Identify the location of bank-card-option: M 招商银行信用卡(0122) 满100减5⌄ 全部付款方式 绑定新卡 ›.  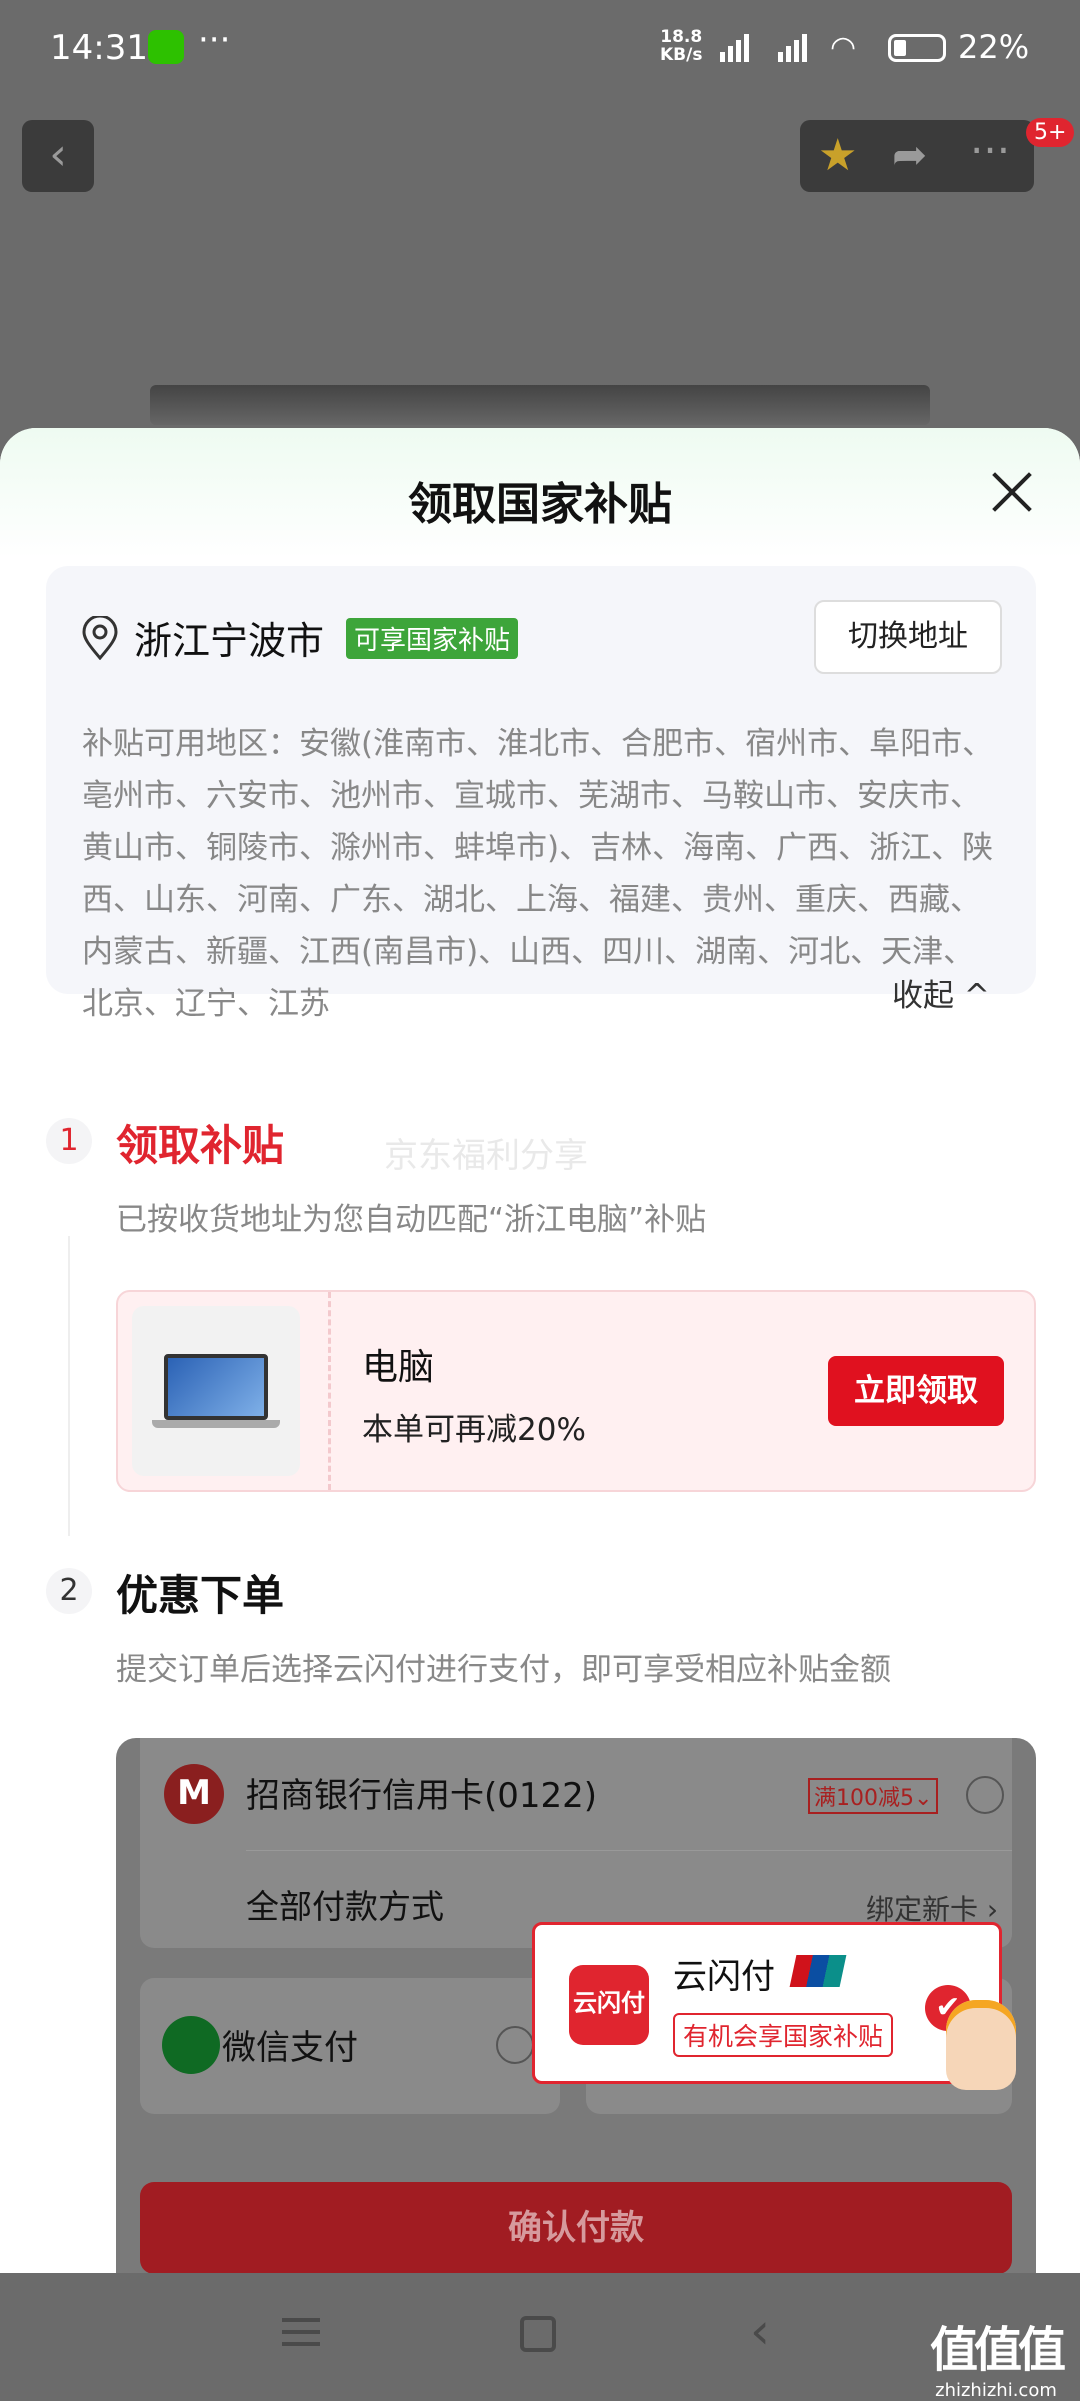
(576, 1843).